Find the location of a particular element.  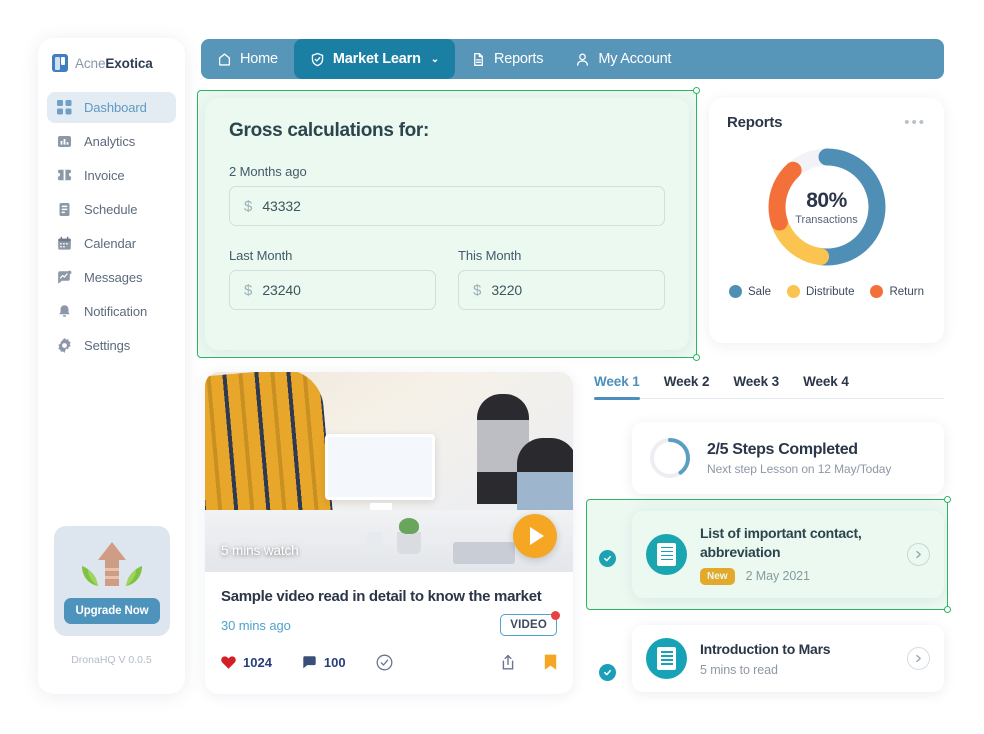

bookmark-icon is located at coordinates (550, 662).